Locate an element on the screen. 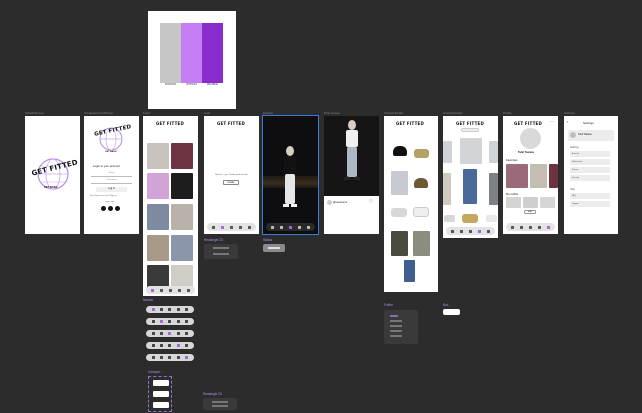  closet2-hoodie-right is located at coordinates (493, 152).